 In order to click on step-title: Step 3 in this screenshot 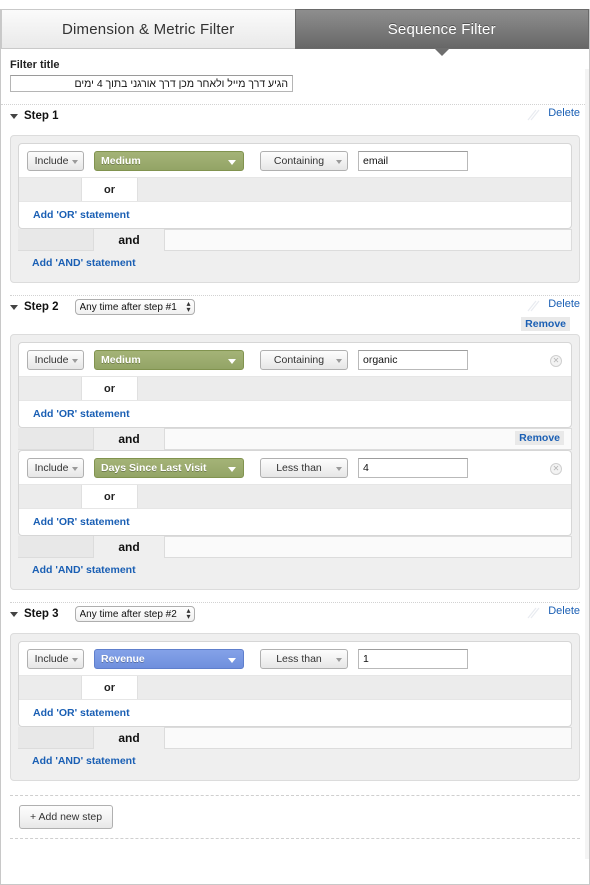, I will do `click(41, 614)`.